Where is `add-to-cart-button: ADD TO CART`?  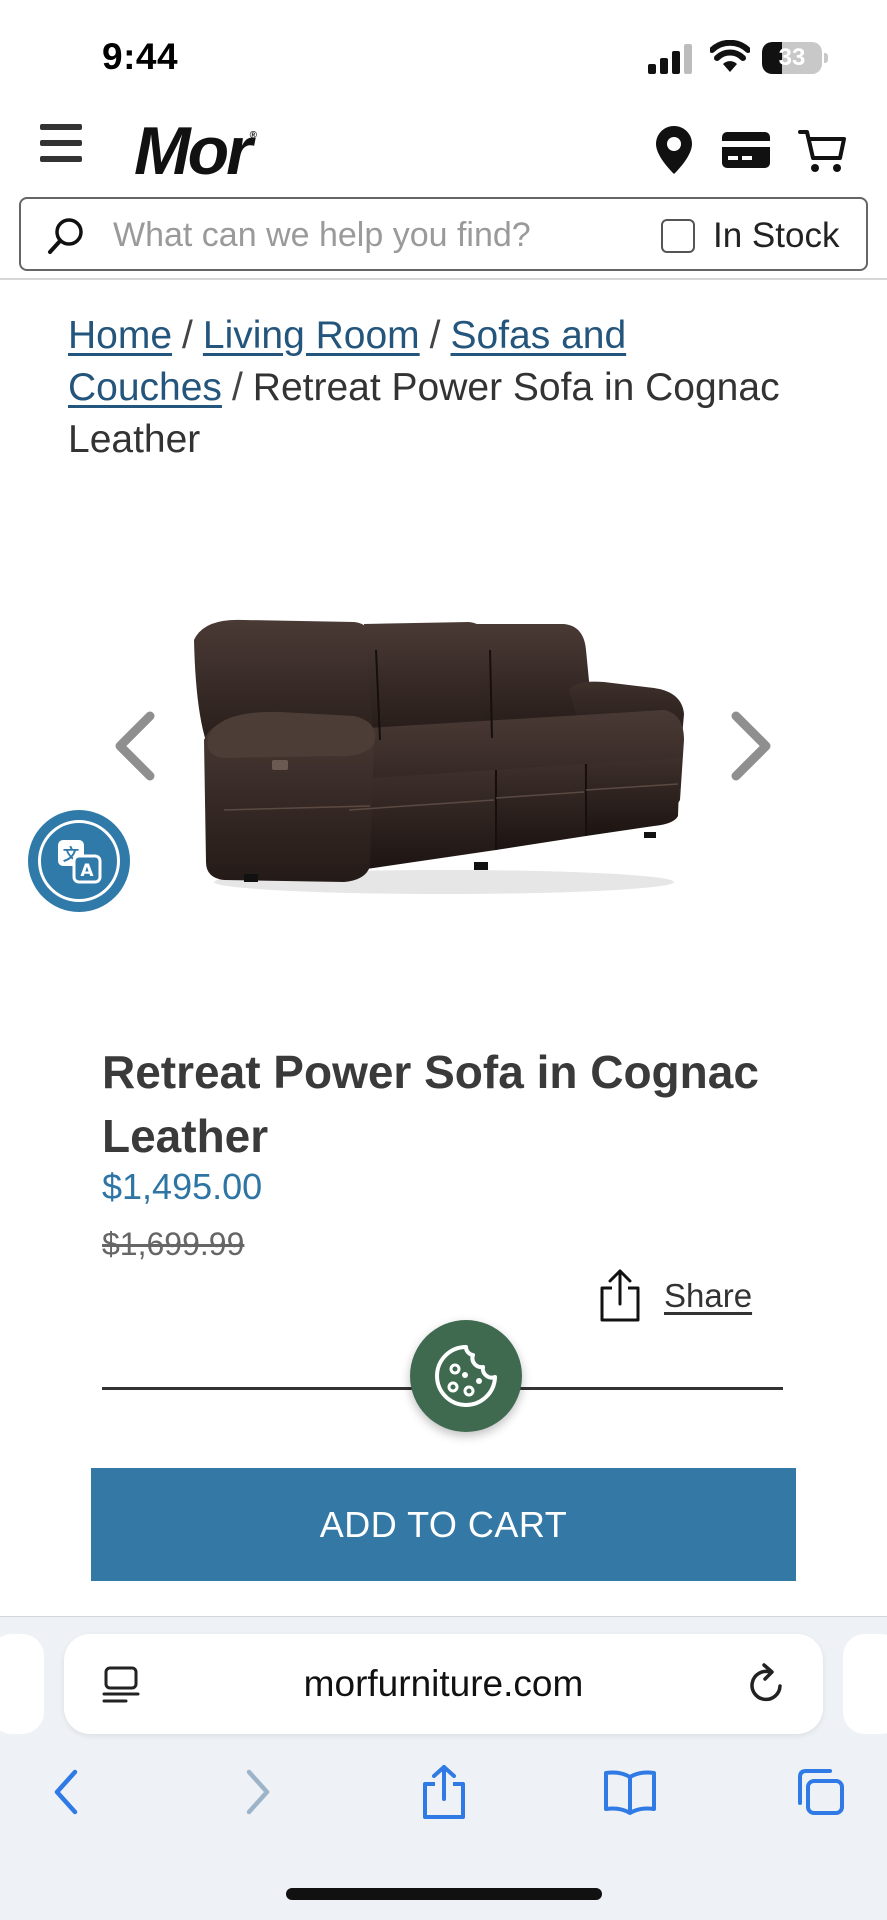 add-to-cart-button: ADD TO CART is located at coordinates (443, 1524).